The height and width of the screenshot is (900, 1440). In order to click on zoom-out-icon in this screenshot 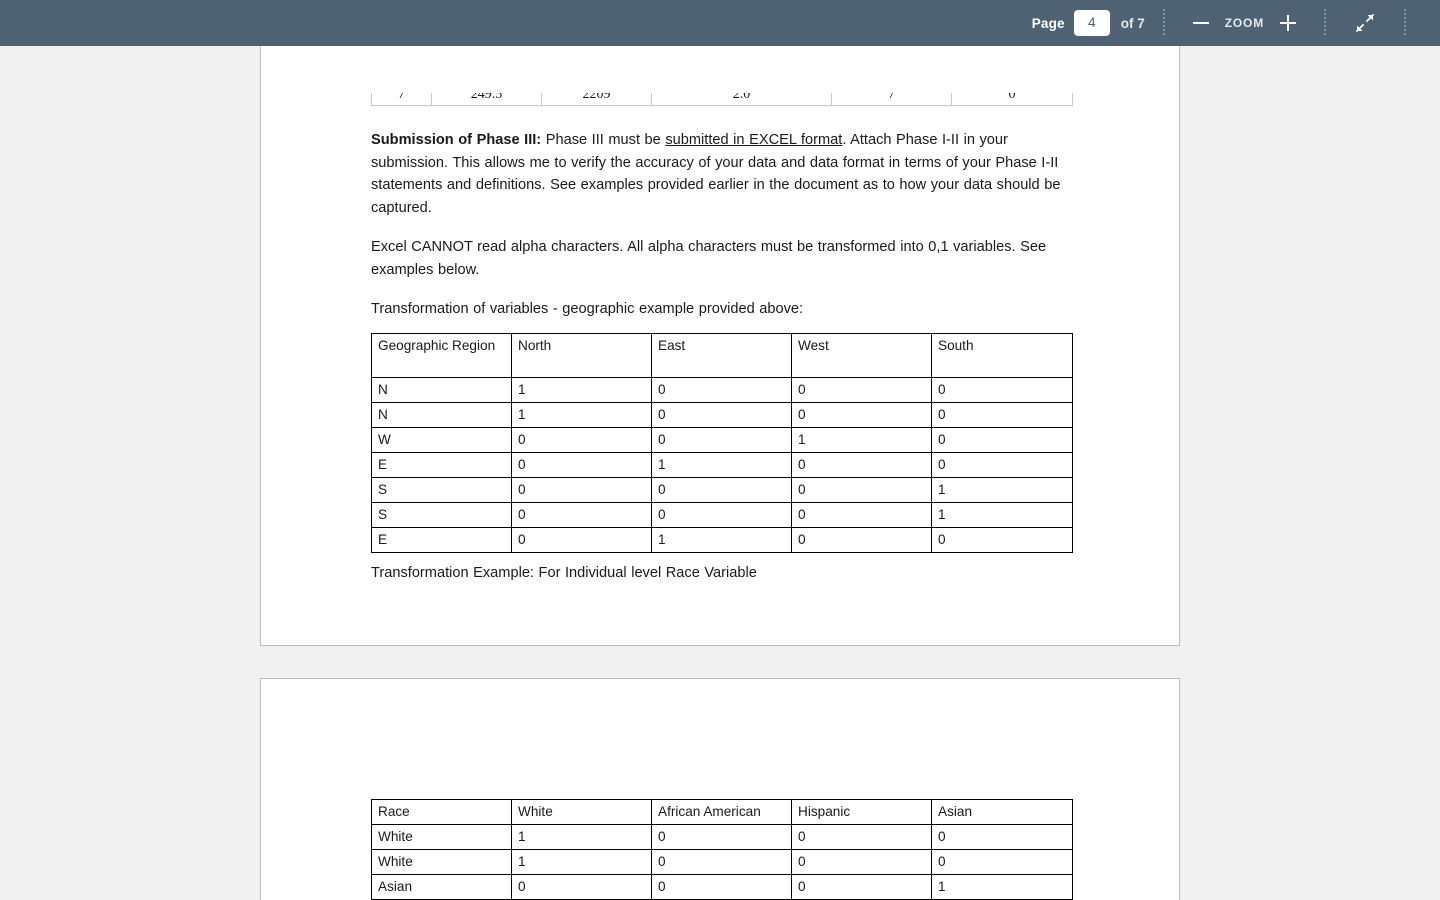, I will do `click(1201, 23)`.